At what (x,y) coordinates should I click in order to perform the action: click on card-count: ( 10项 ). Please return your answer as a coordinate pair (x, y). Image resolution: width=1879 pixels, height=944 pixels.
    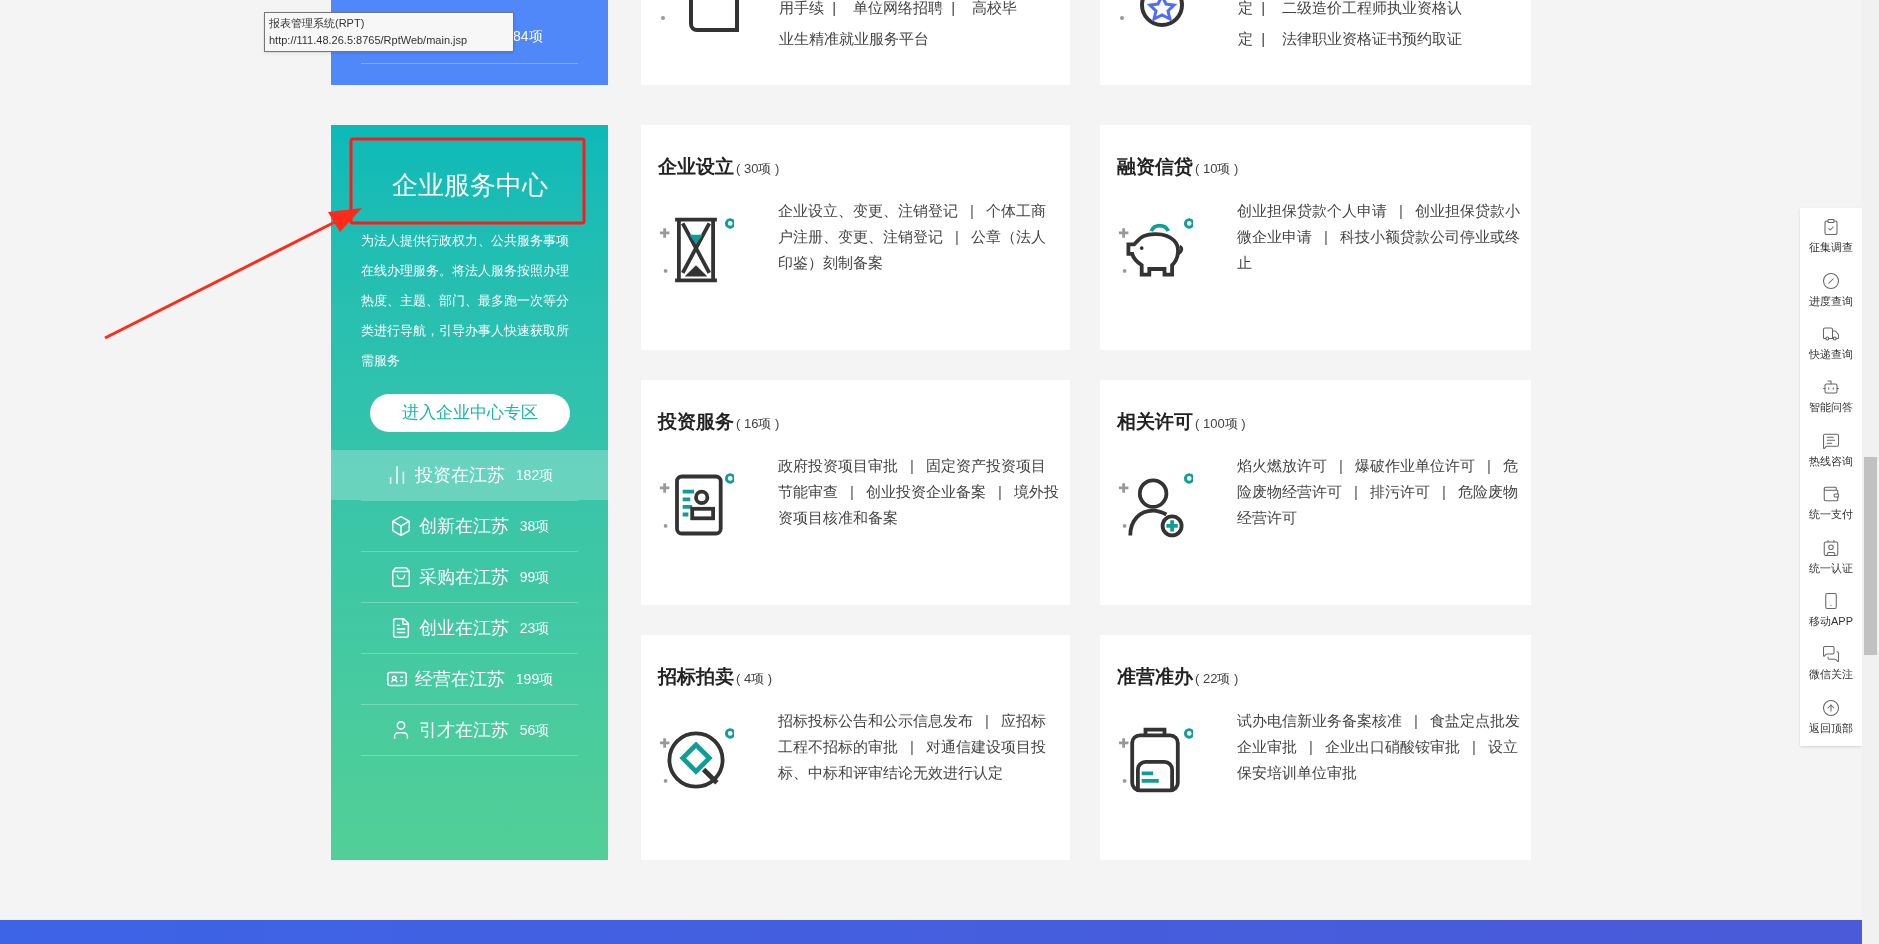
    Looking at the image, I should click on (1217, 169).